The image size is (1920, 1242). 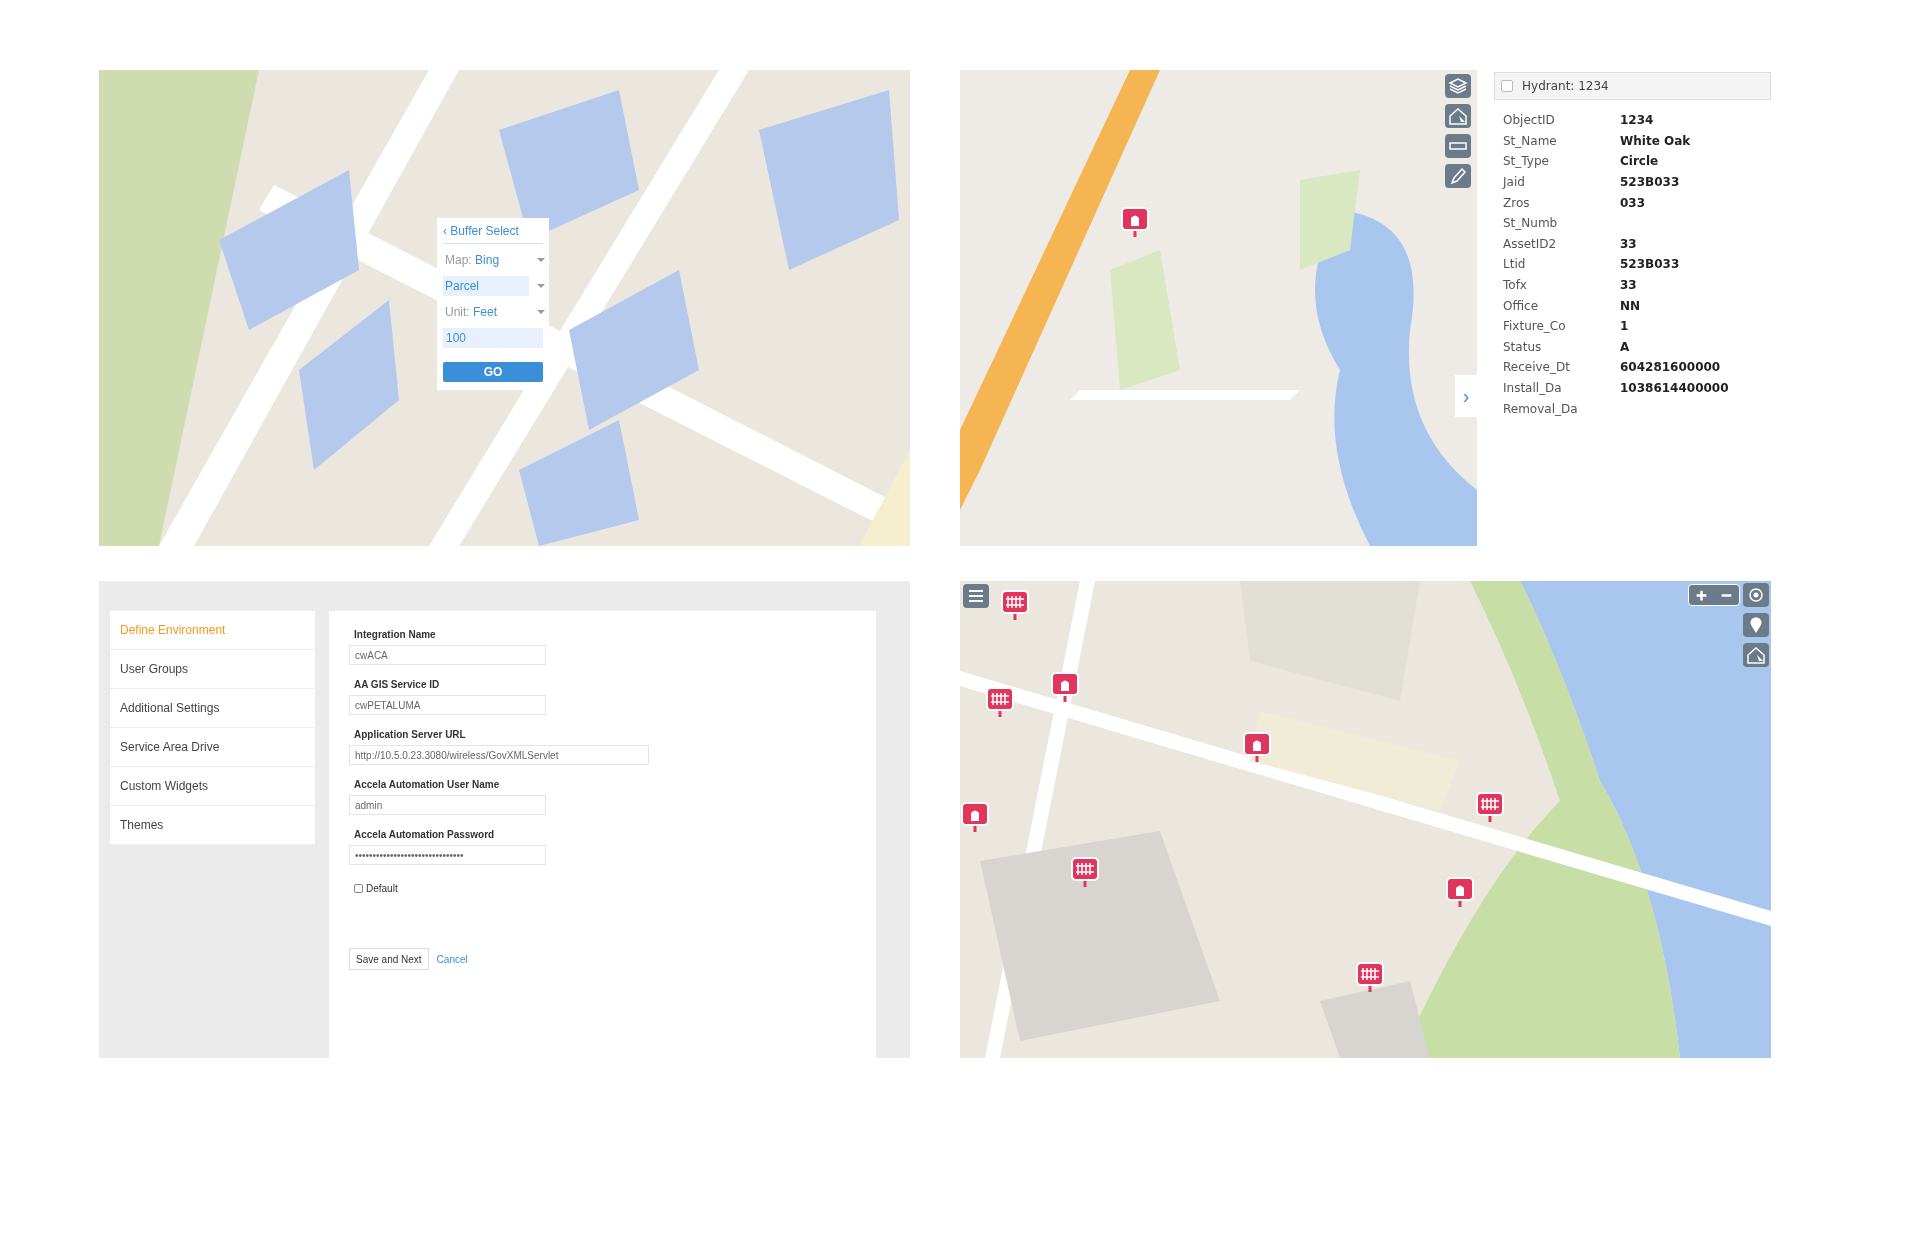 I want to click on distance-field: 100, so click(x=493, y=338).